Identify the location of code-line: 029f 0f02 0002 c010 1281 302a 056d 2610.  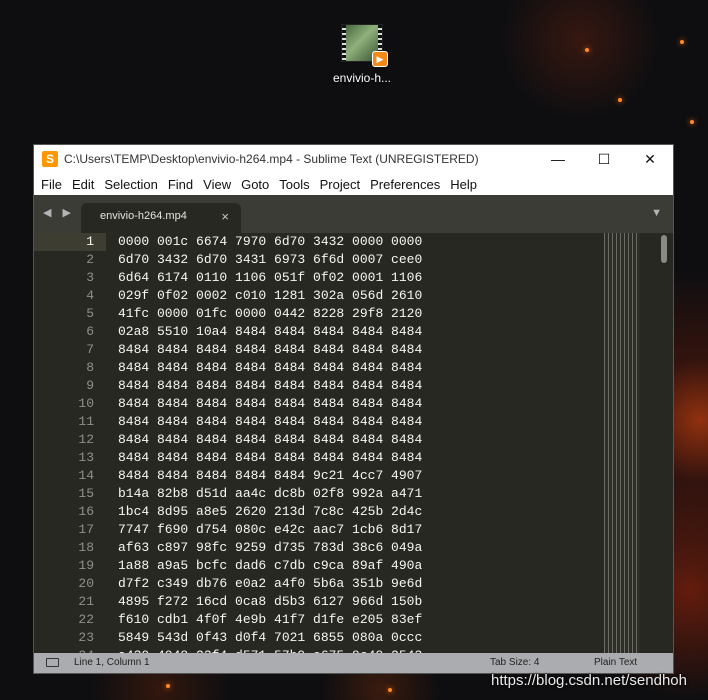
(270, 295).